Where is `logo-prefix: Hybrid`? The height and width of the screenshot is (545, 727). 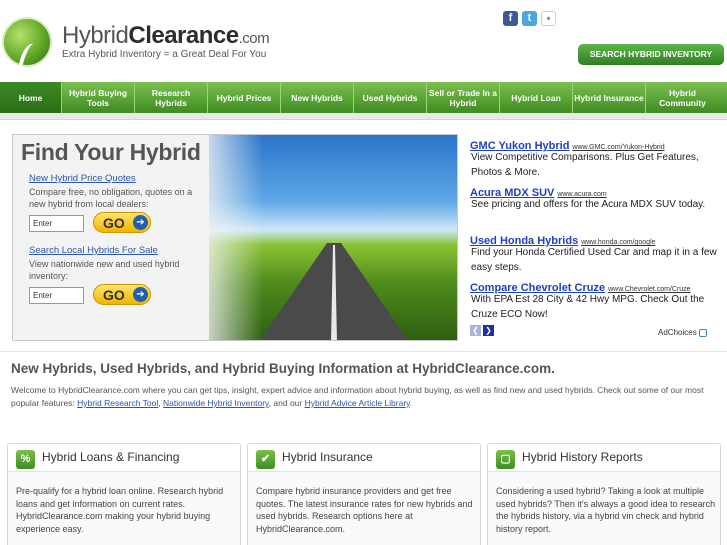 logo-prefix: Hybrid is located at coordinates (95, 35).